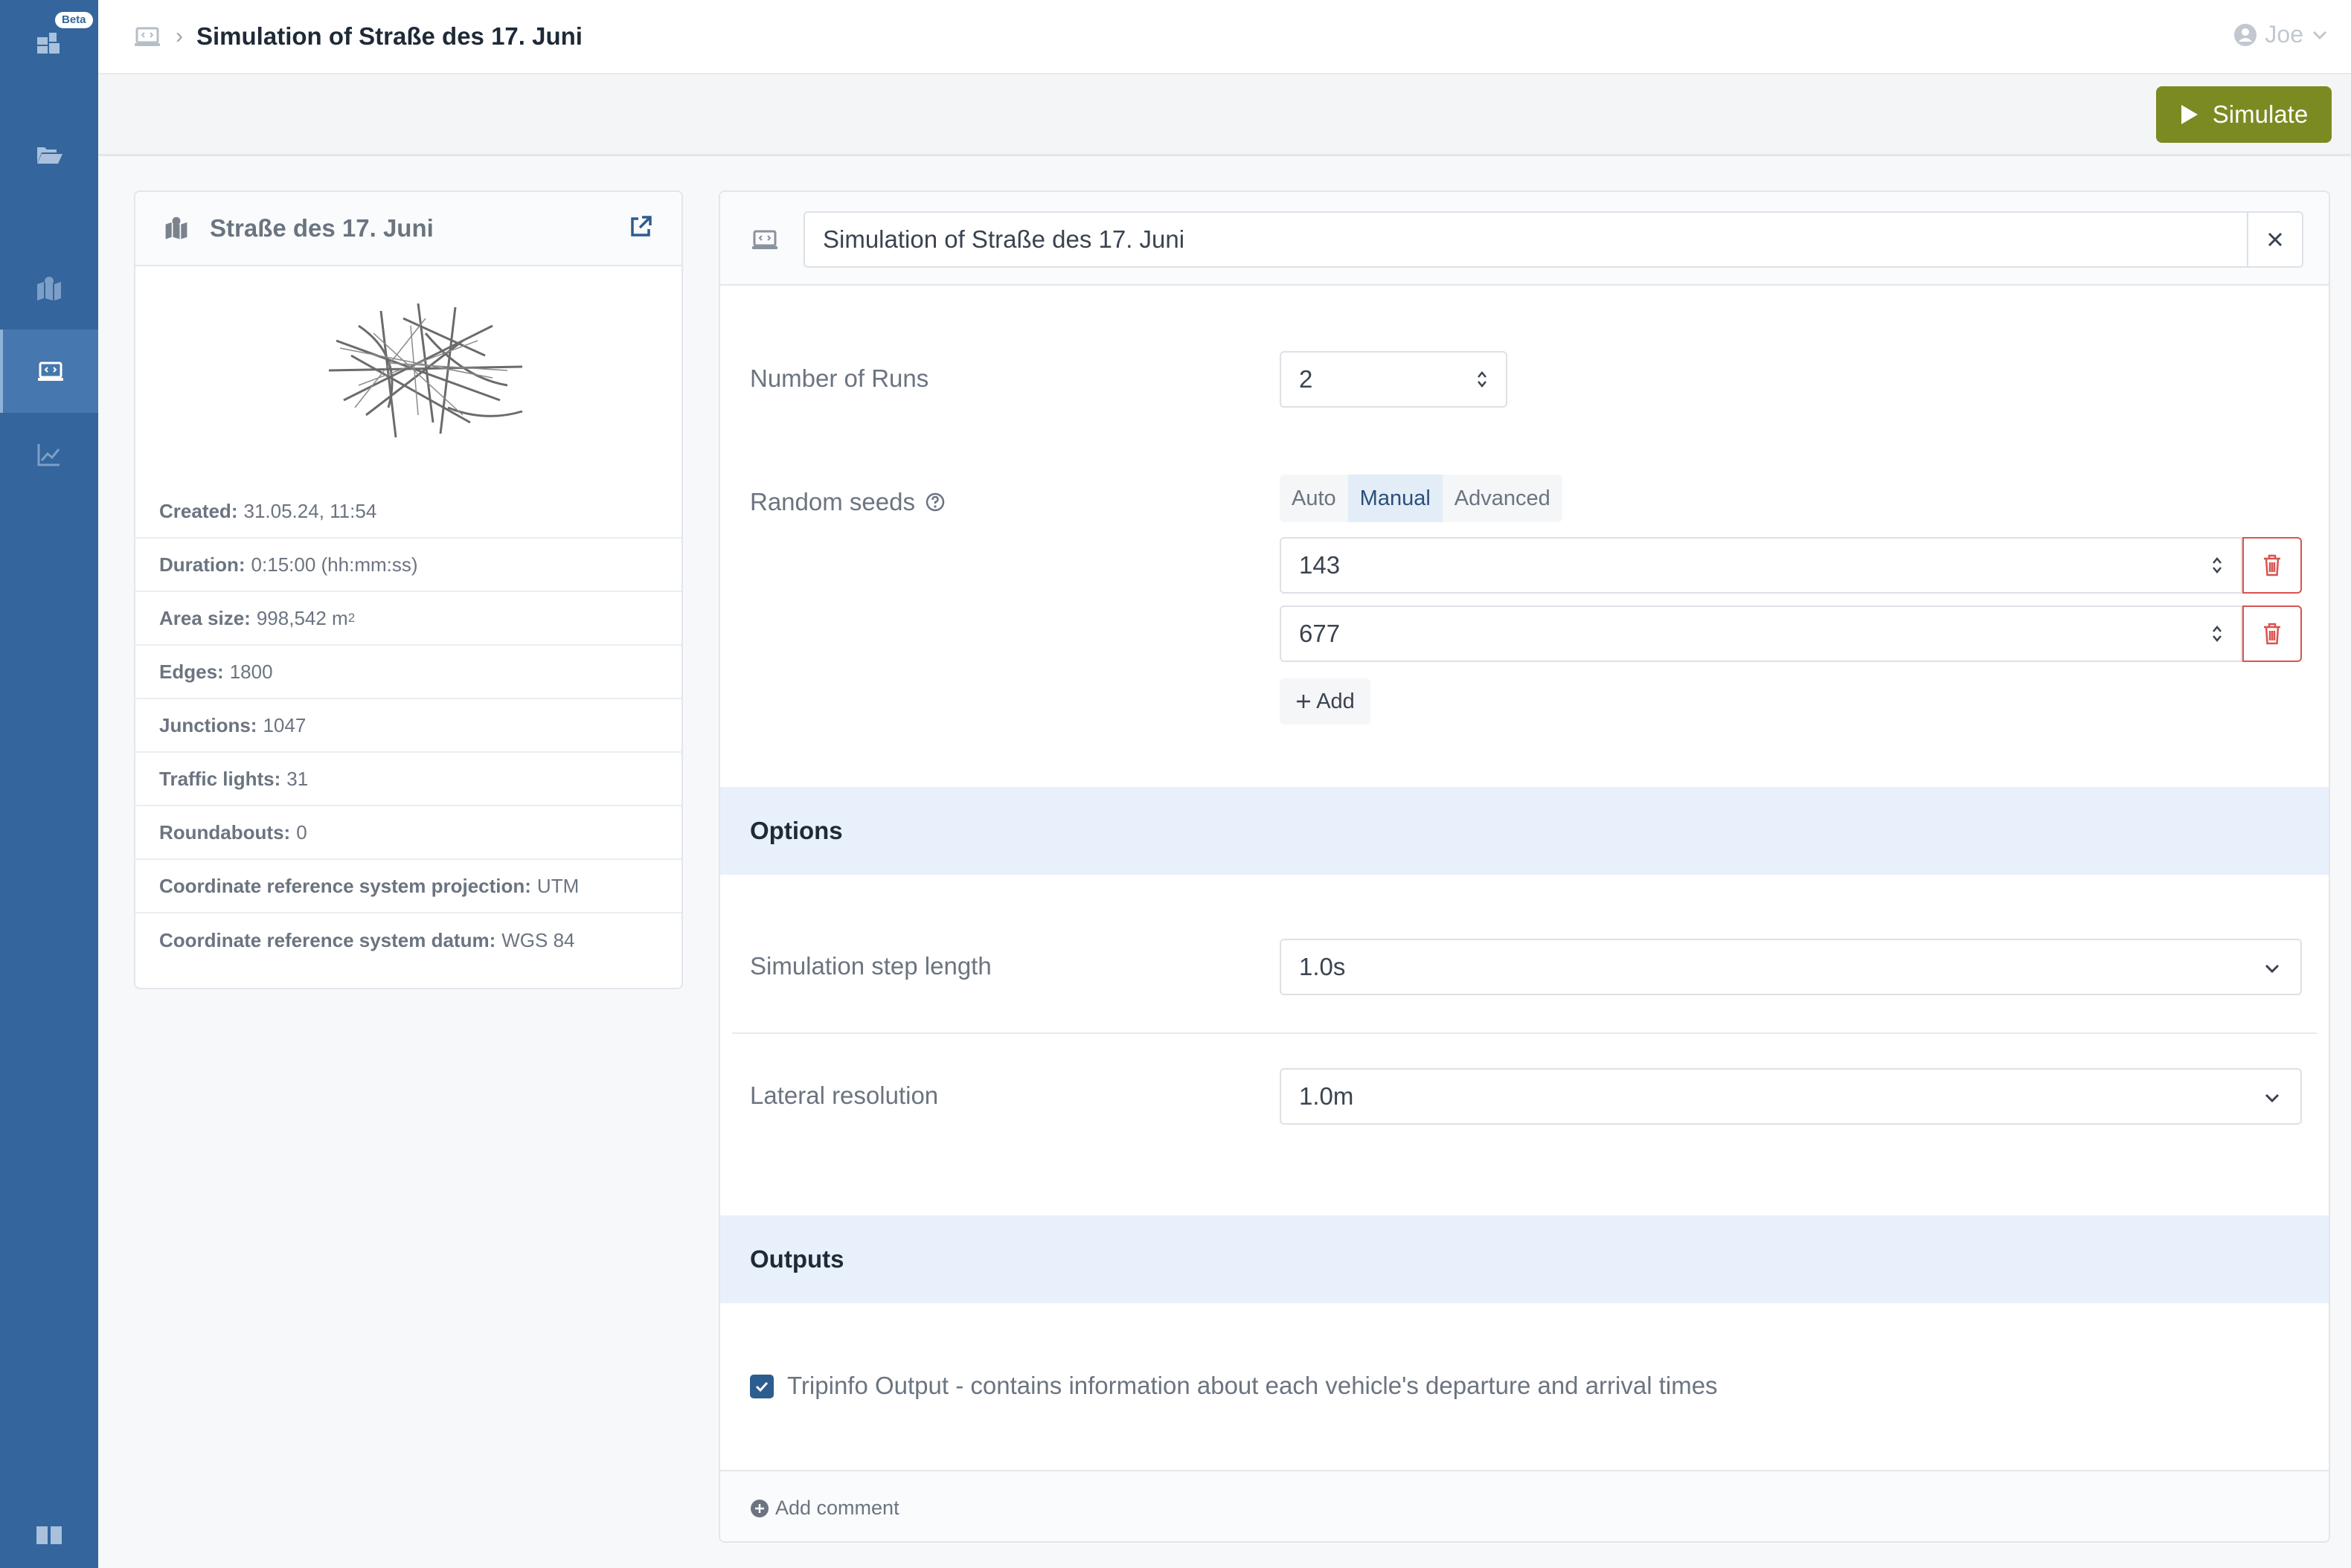 The width and height of the screenshot is (2351, 1568). I want to click on simulation-name-row, so click(1524, 239).